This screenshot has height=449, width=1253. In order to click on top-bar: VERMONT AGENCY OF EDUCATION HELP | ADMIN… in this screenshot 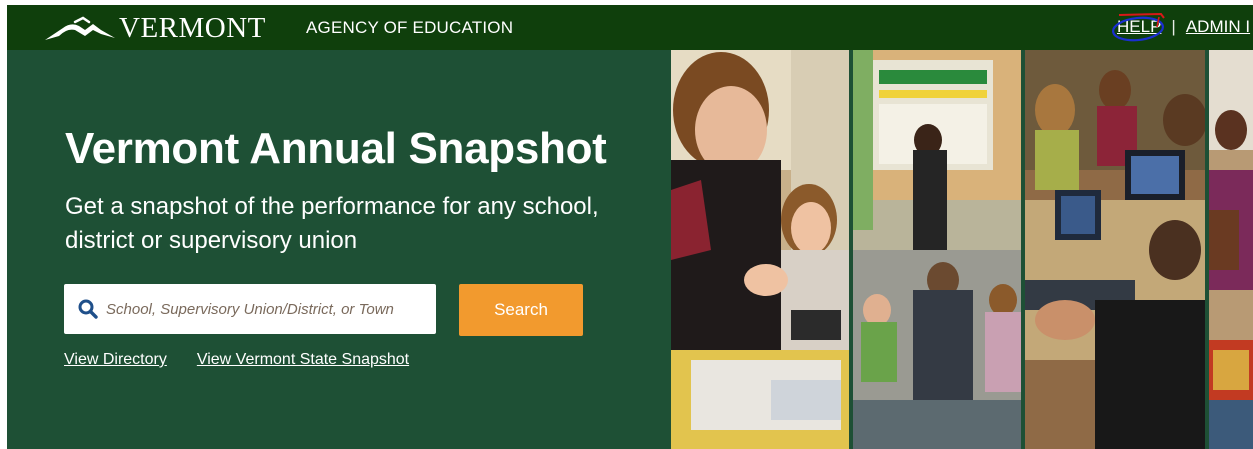, I will do `click(630, 27)`.